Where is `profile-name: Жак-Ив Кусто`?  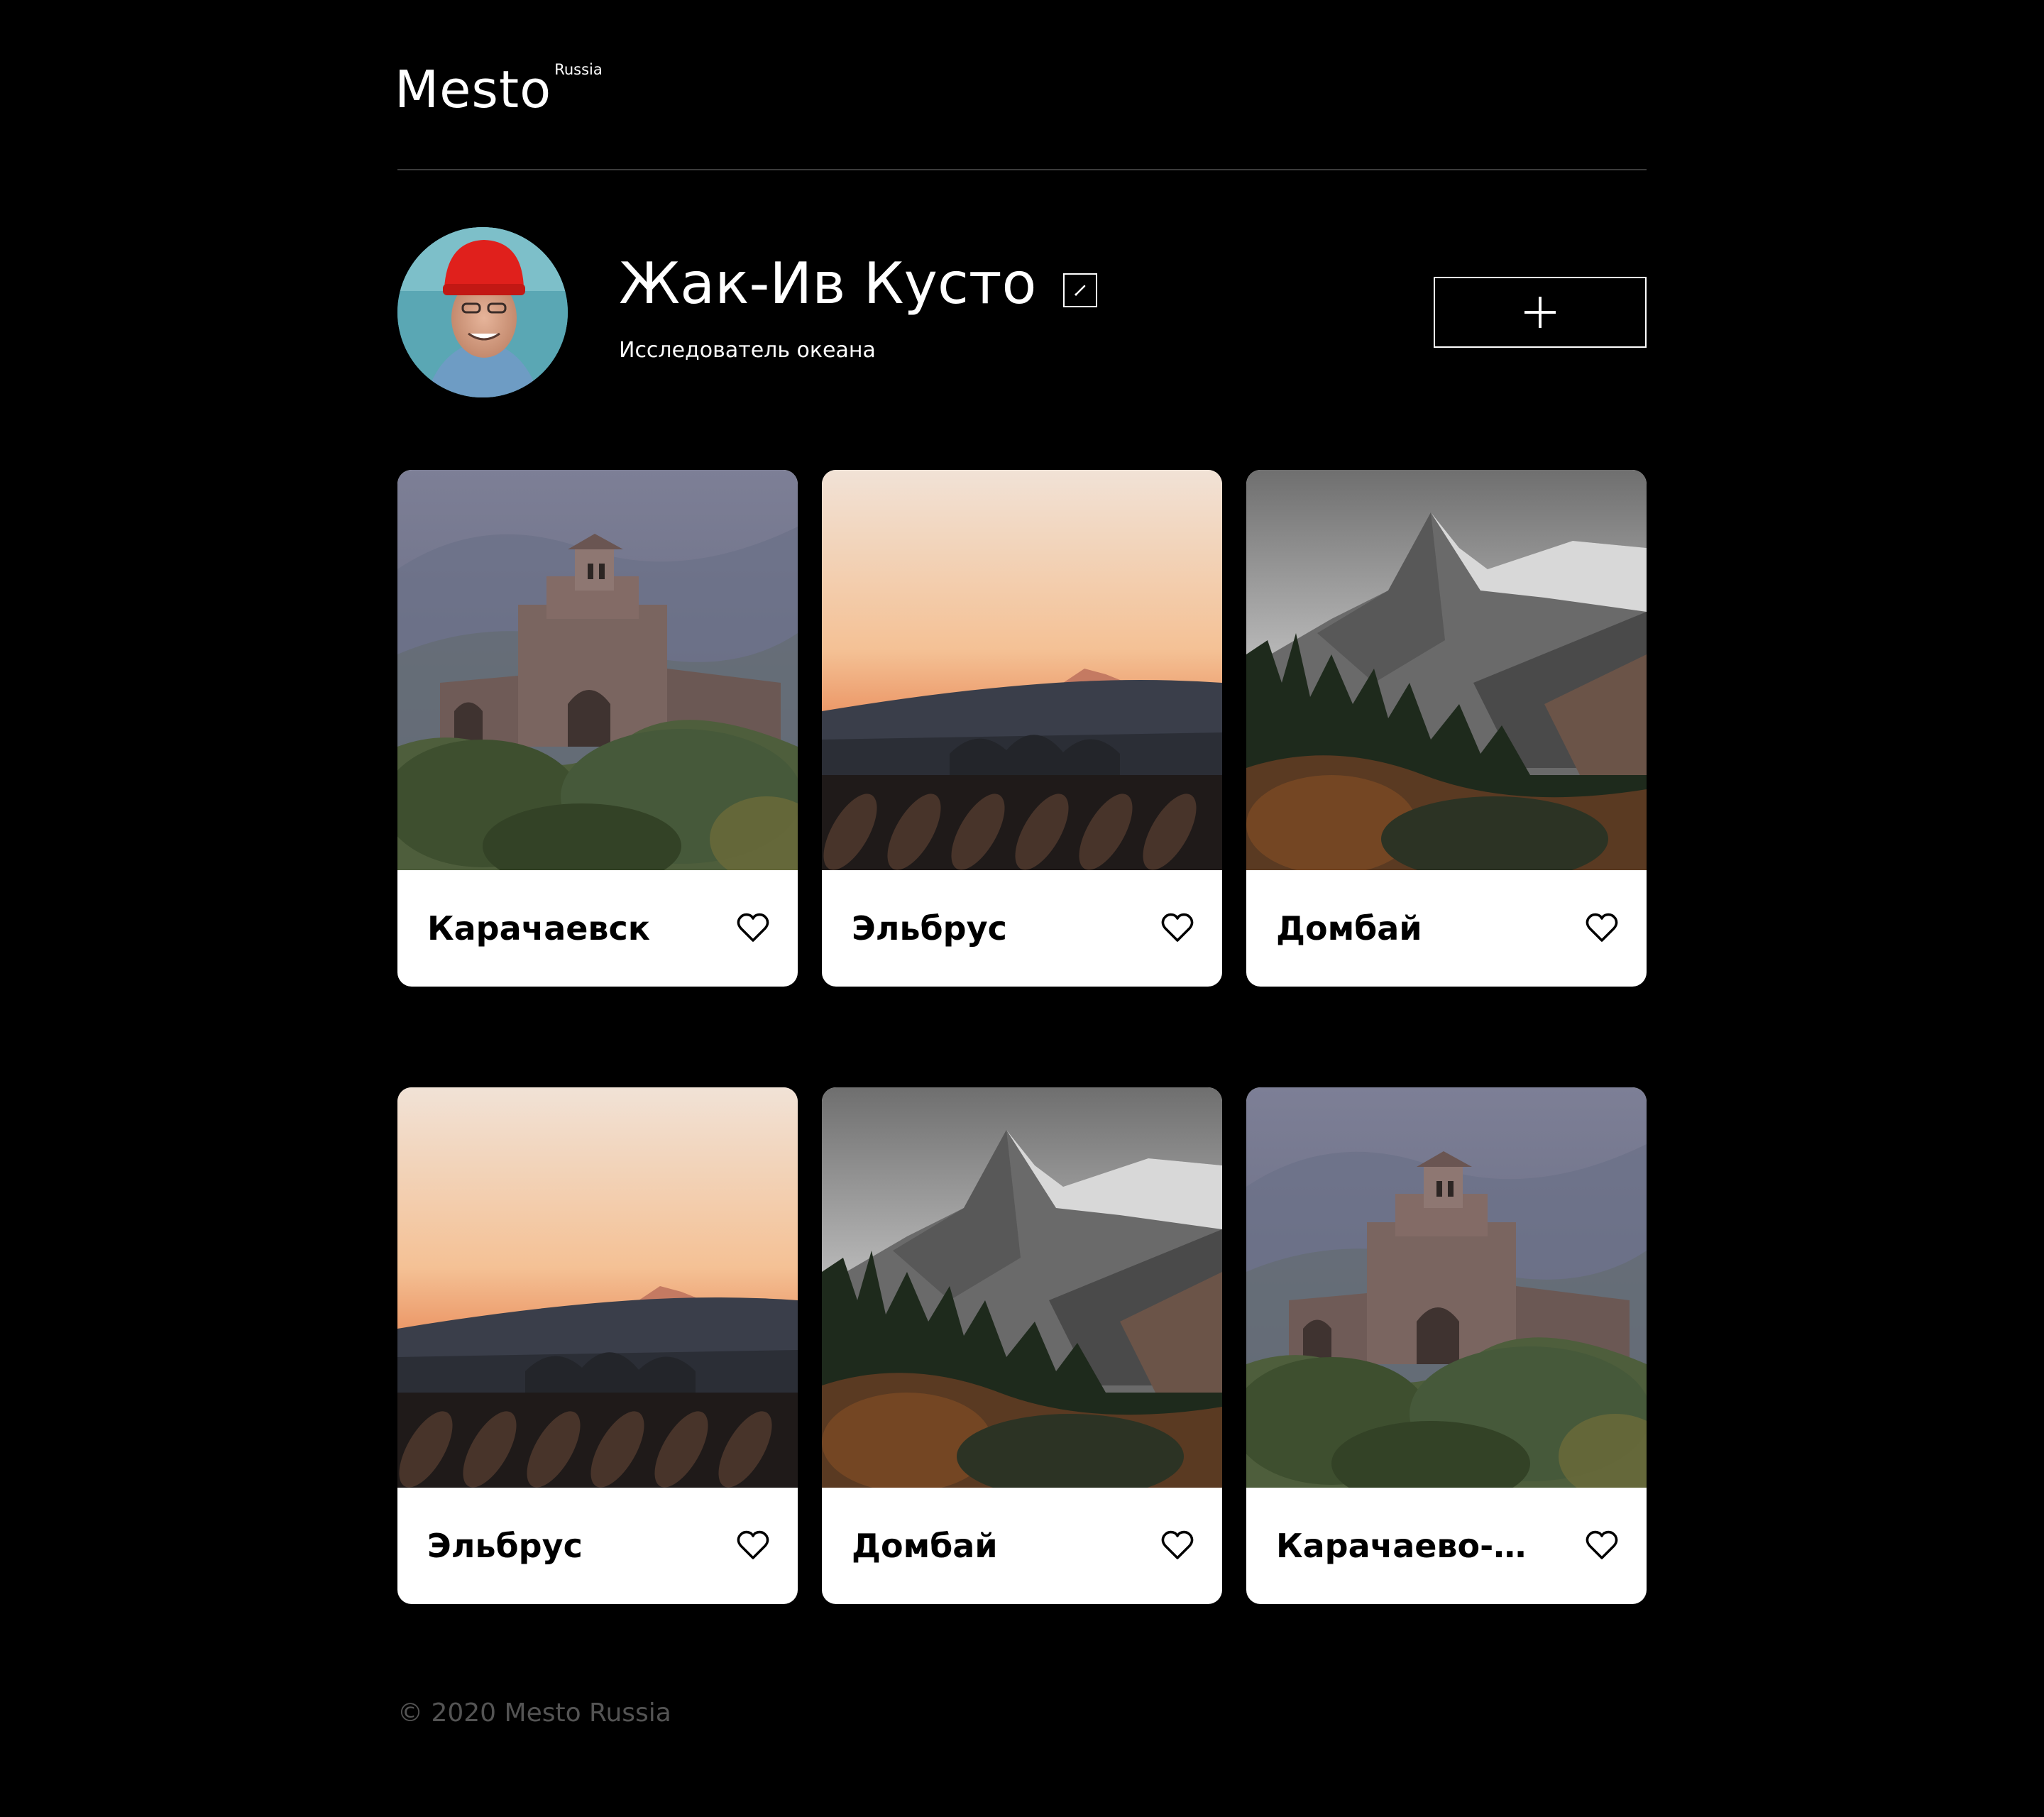 profile-name: Жак-Ив Кусто is located at coordinates (828, 284).